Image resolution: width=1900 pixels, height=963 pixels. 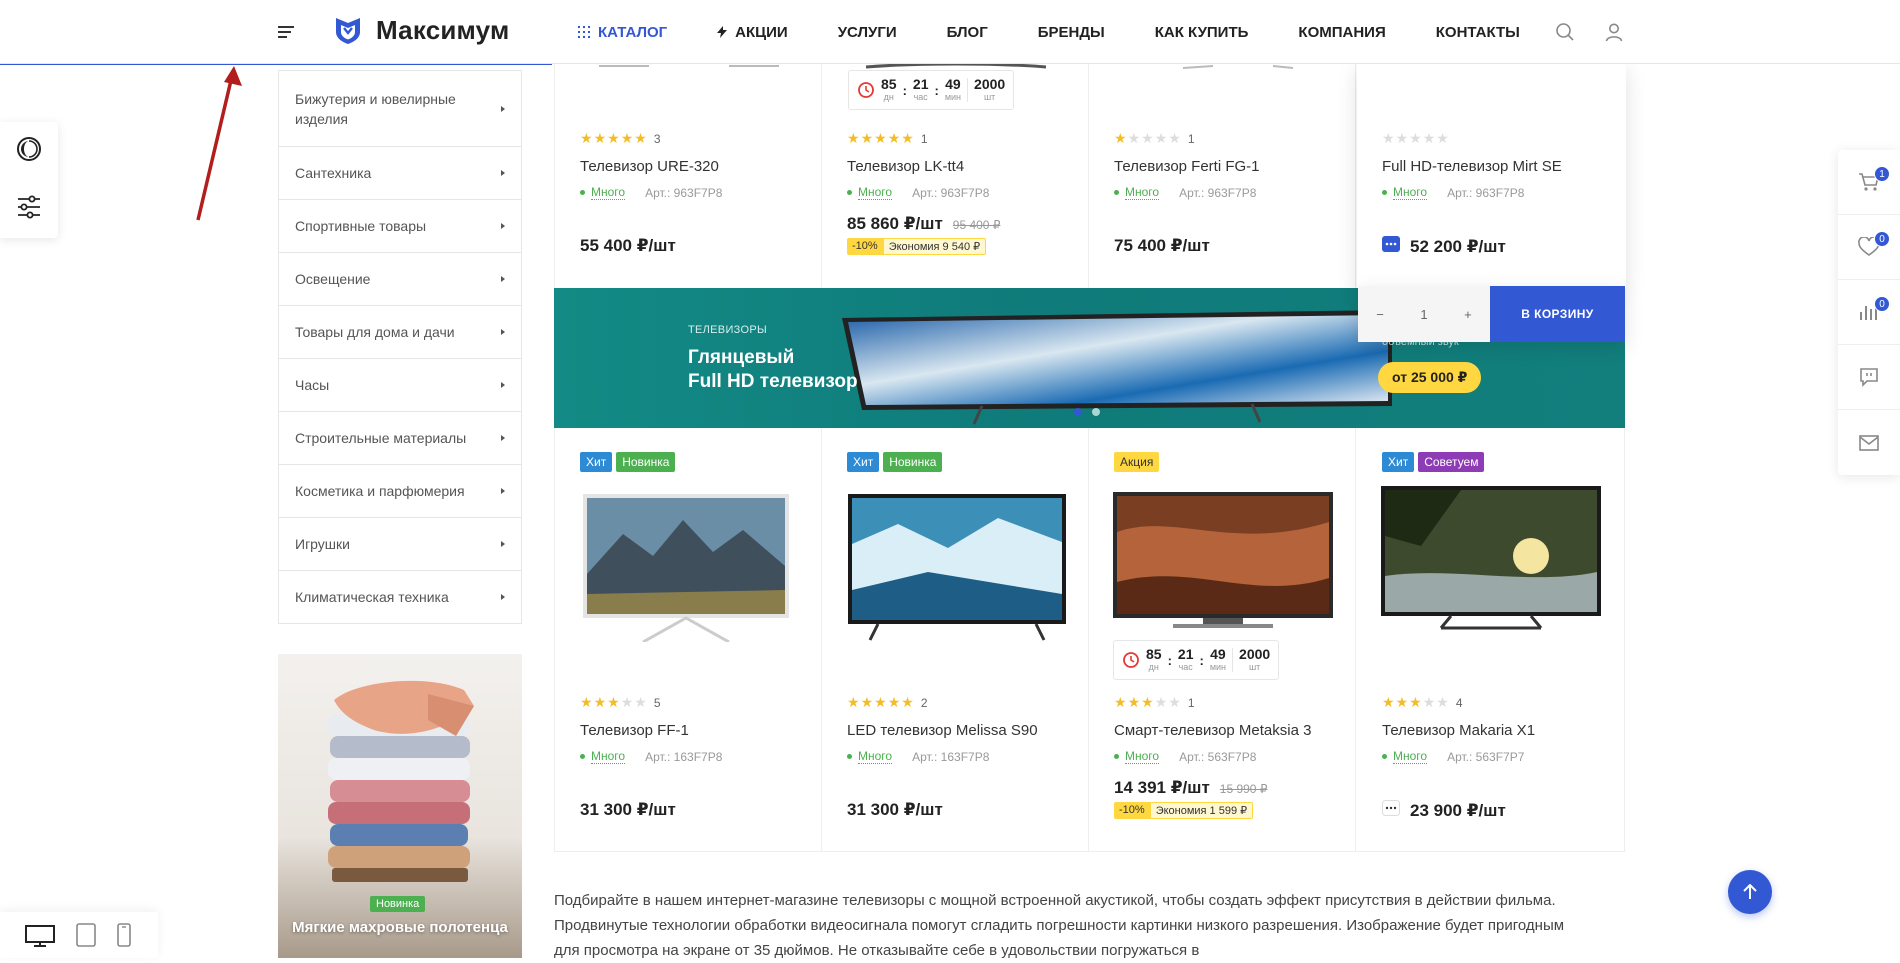 I want to click on settings-sliders-icon, so click(x=29, y=207).